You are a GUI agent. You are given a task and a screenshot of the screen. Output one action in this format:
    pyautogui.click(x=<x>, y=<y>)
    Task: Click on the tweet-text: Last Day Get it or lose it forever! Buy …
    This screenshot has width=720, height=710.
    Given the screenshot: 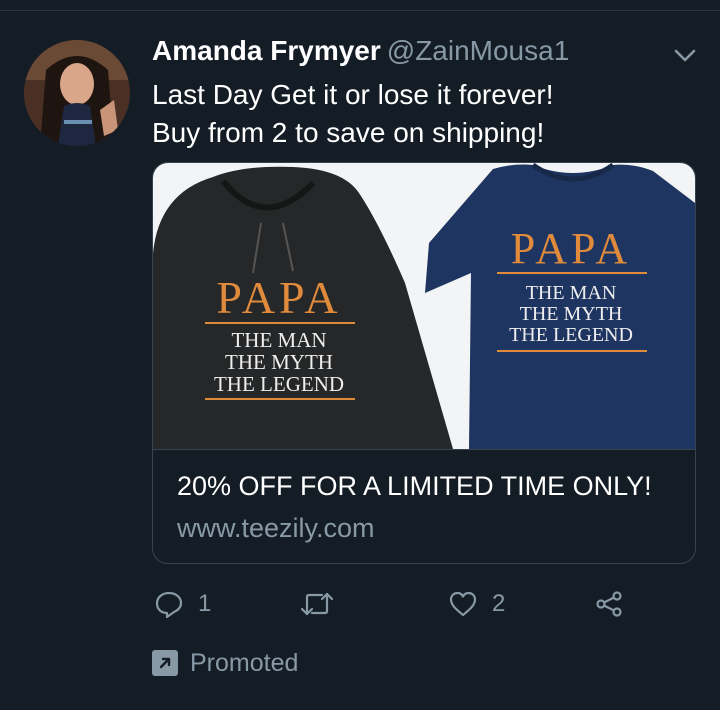 What is the action you would take?
    pyautogui.click(x=427, y=114)
    